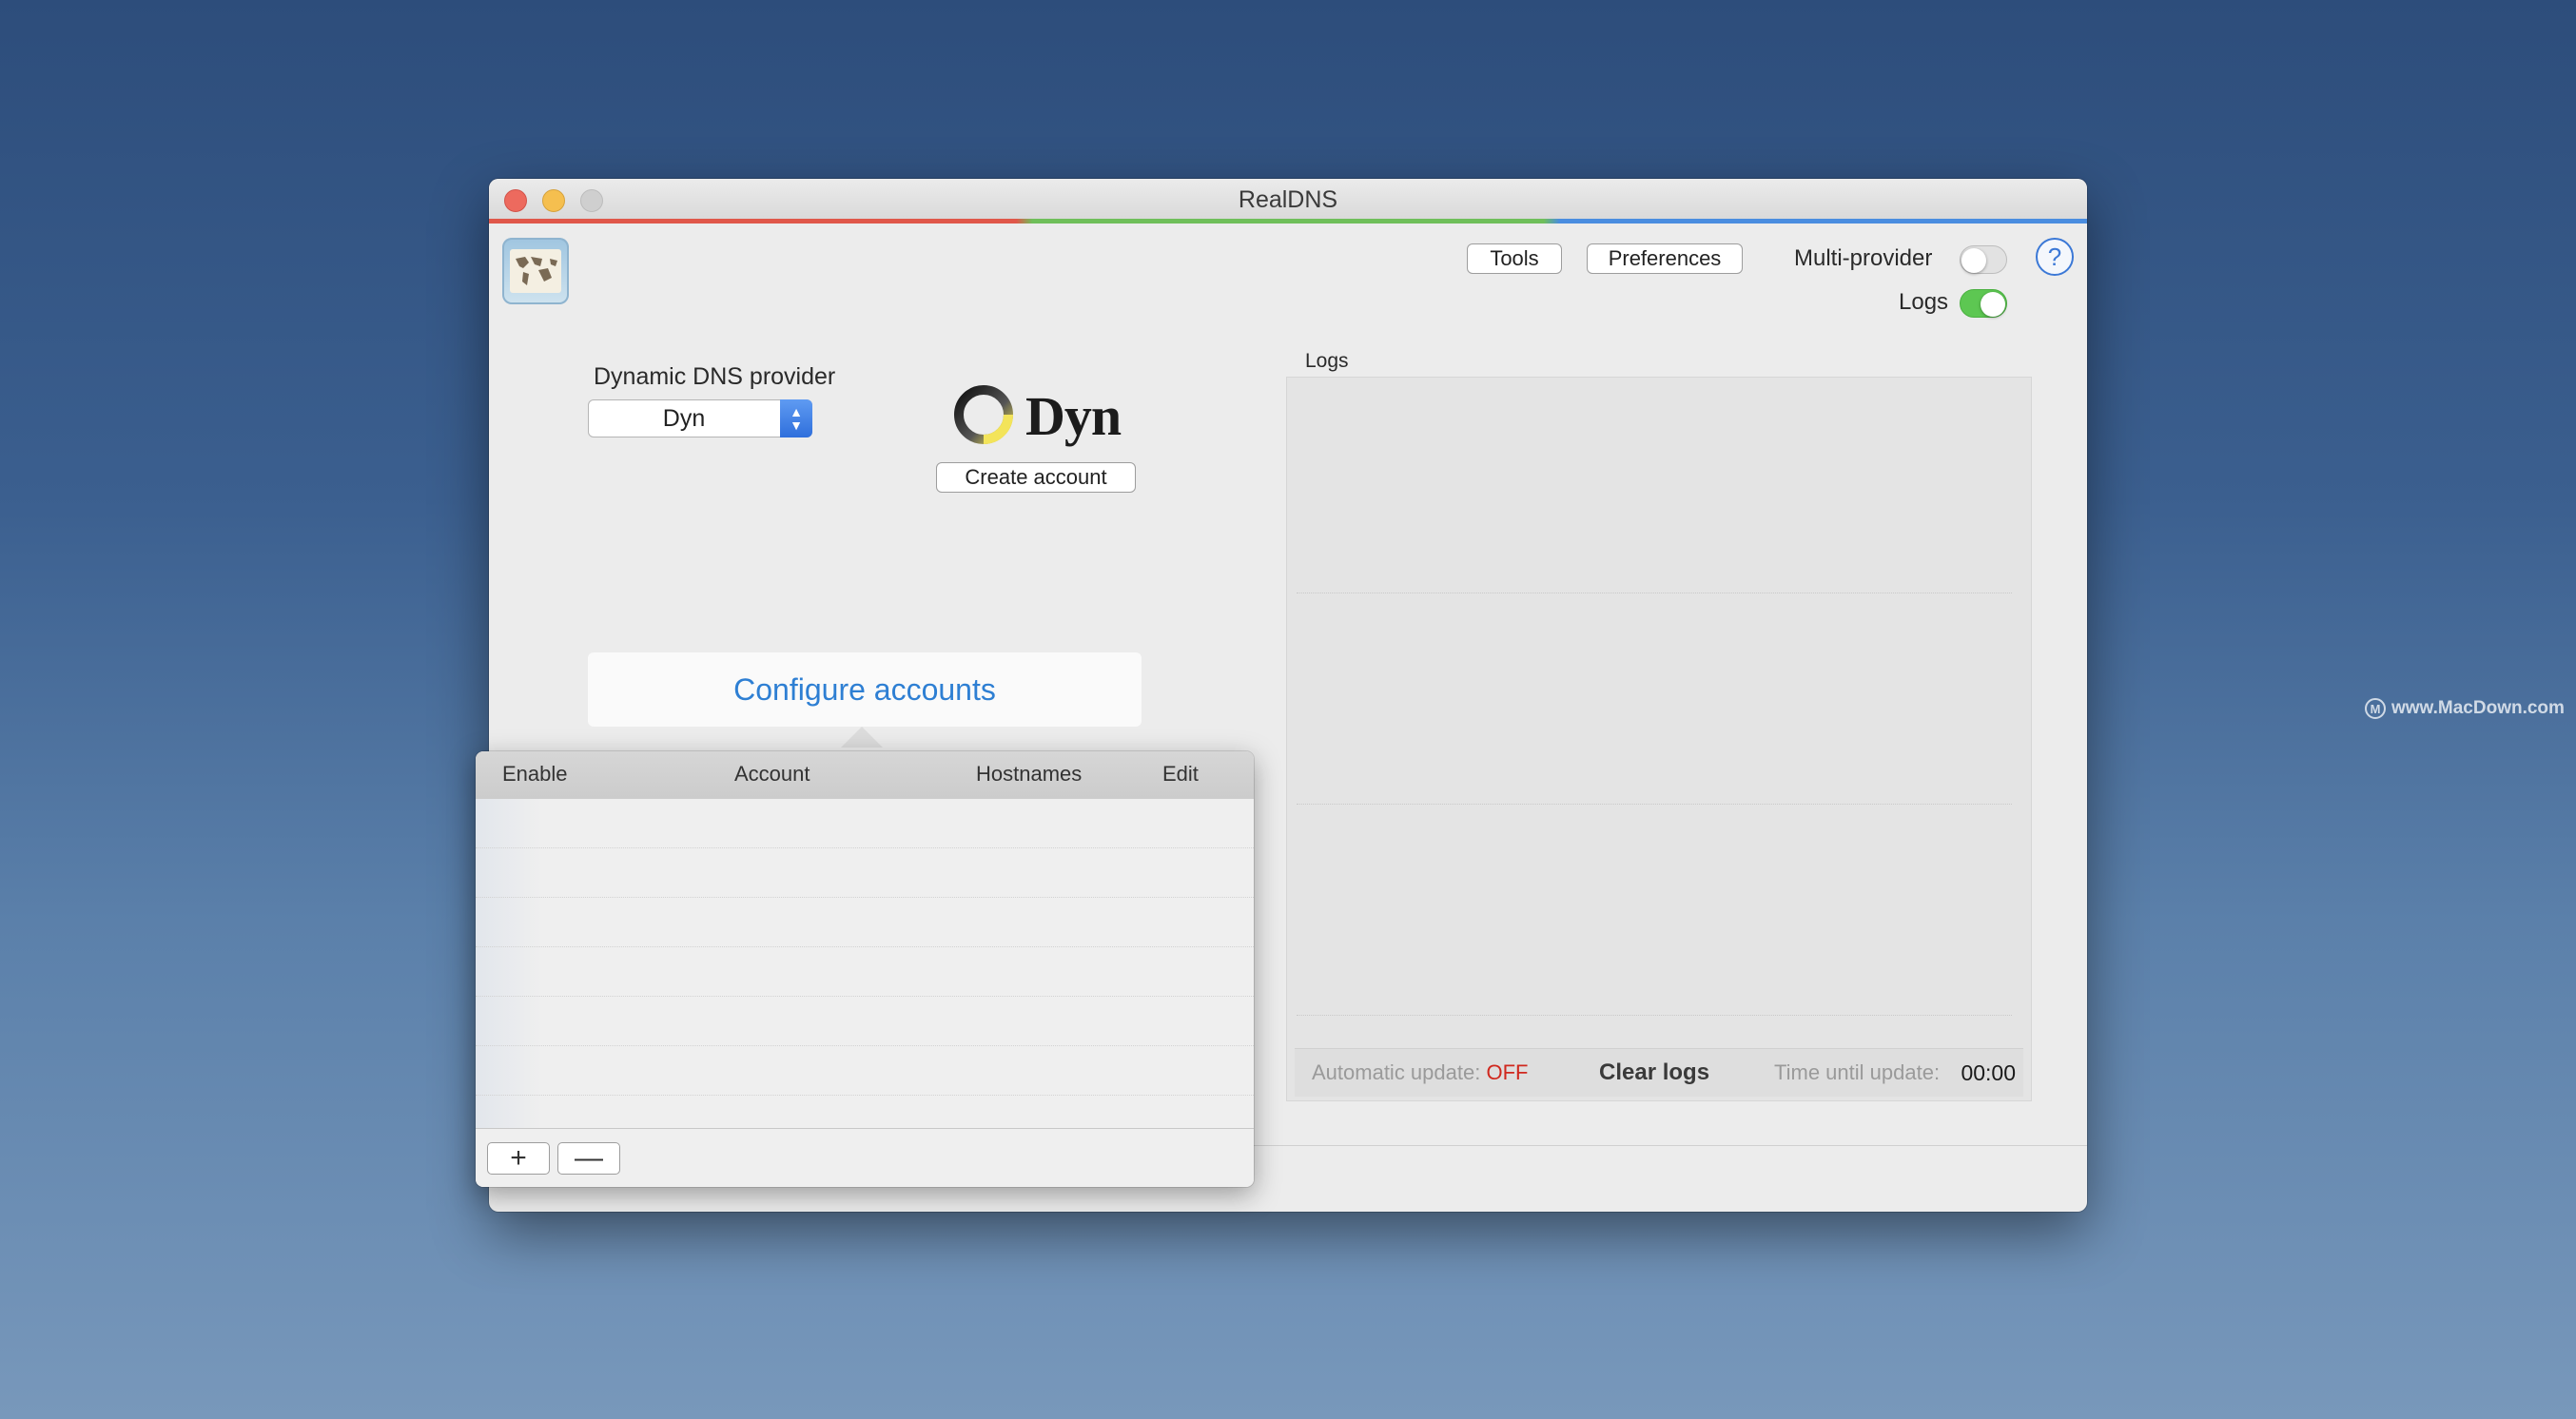  What do you see at coordinates (1288, 221) in the screenshot?
I see `color-strip` at bounding box center [1288, 221].